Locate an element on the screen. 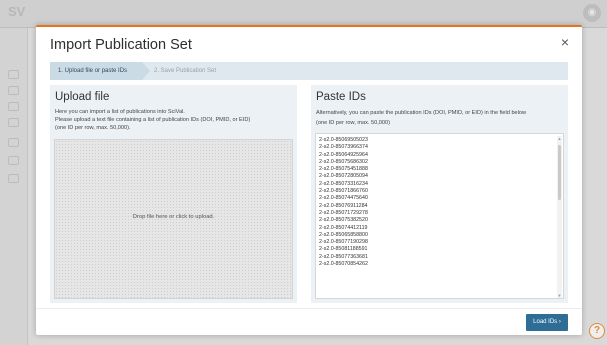 Image resolution: width=607 pixels, height=345 pixels. id-line: 2-s2.0-85075686302 is located at coordinates (343, 161).